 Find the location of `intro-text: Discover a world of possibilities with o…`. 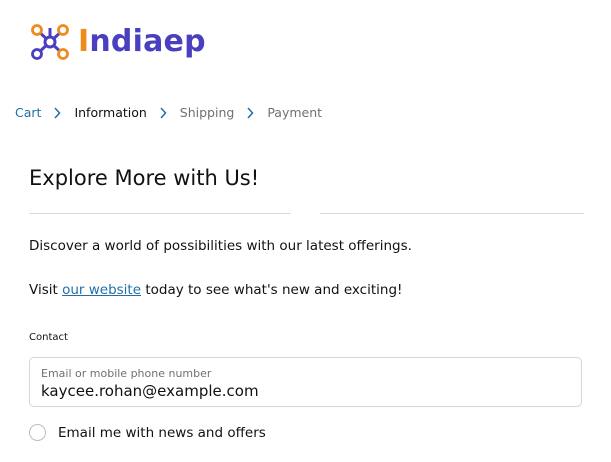

intro-text: Discover a world of possibilities with o… is located at coordinates (220, 246).